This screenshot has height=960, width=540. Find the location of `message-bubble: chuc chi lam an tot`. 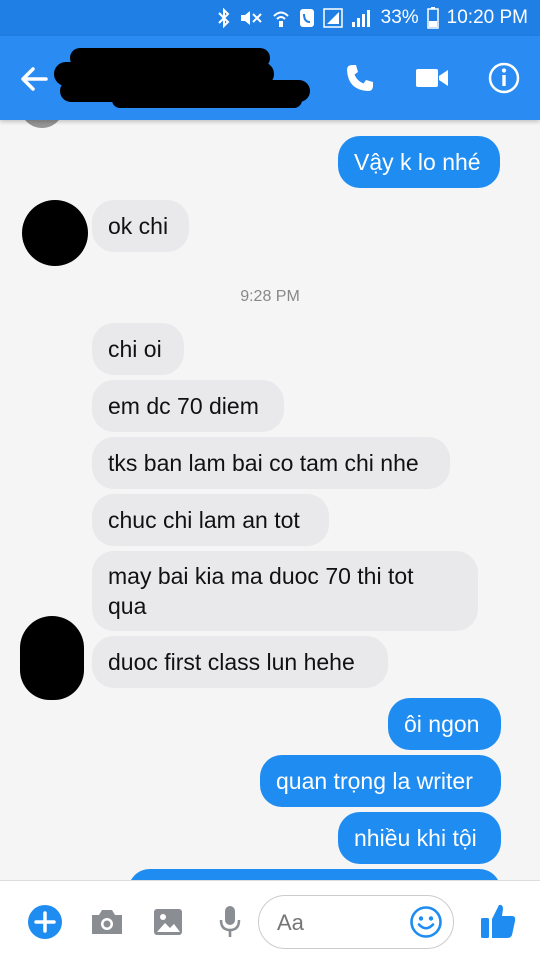

message-bubble: chuc chi lam an tot is located at coordinates (210, 520).